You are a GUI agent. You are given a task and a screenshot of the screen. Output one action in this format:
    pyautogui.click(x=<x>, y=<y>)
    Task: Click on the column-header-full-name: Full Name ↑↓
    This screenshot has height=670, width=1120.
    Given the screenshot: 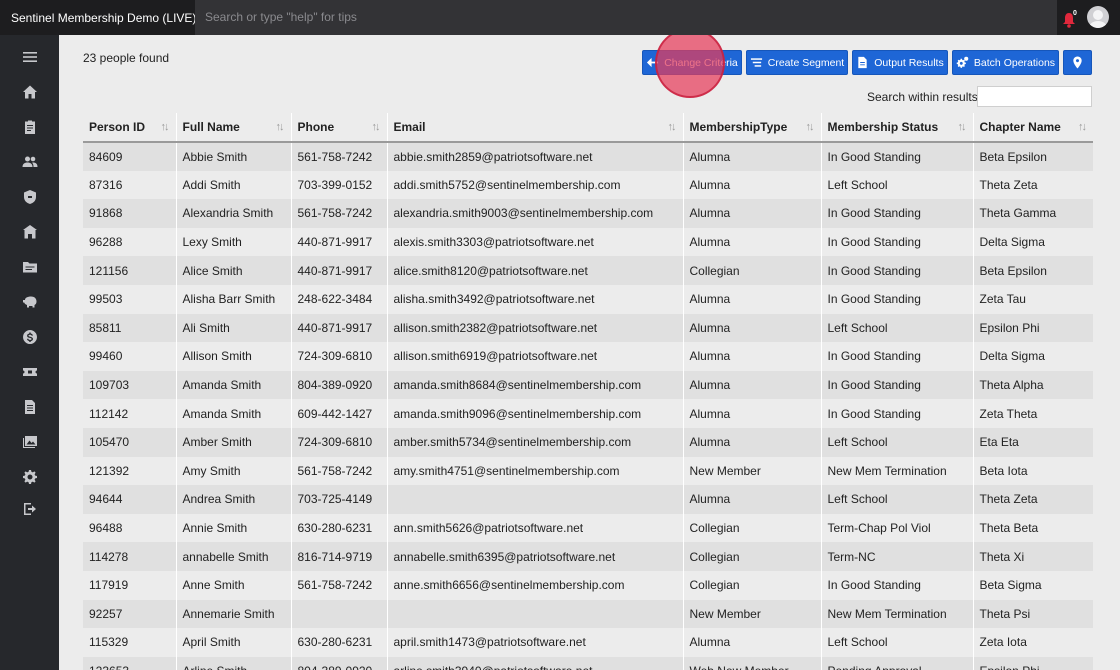 What is the action you would take?
    pyautogui.click(x=233, y=128)
    